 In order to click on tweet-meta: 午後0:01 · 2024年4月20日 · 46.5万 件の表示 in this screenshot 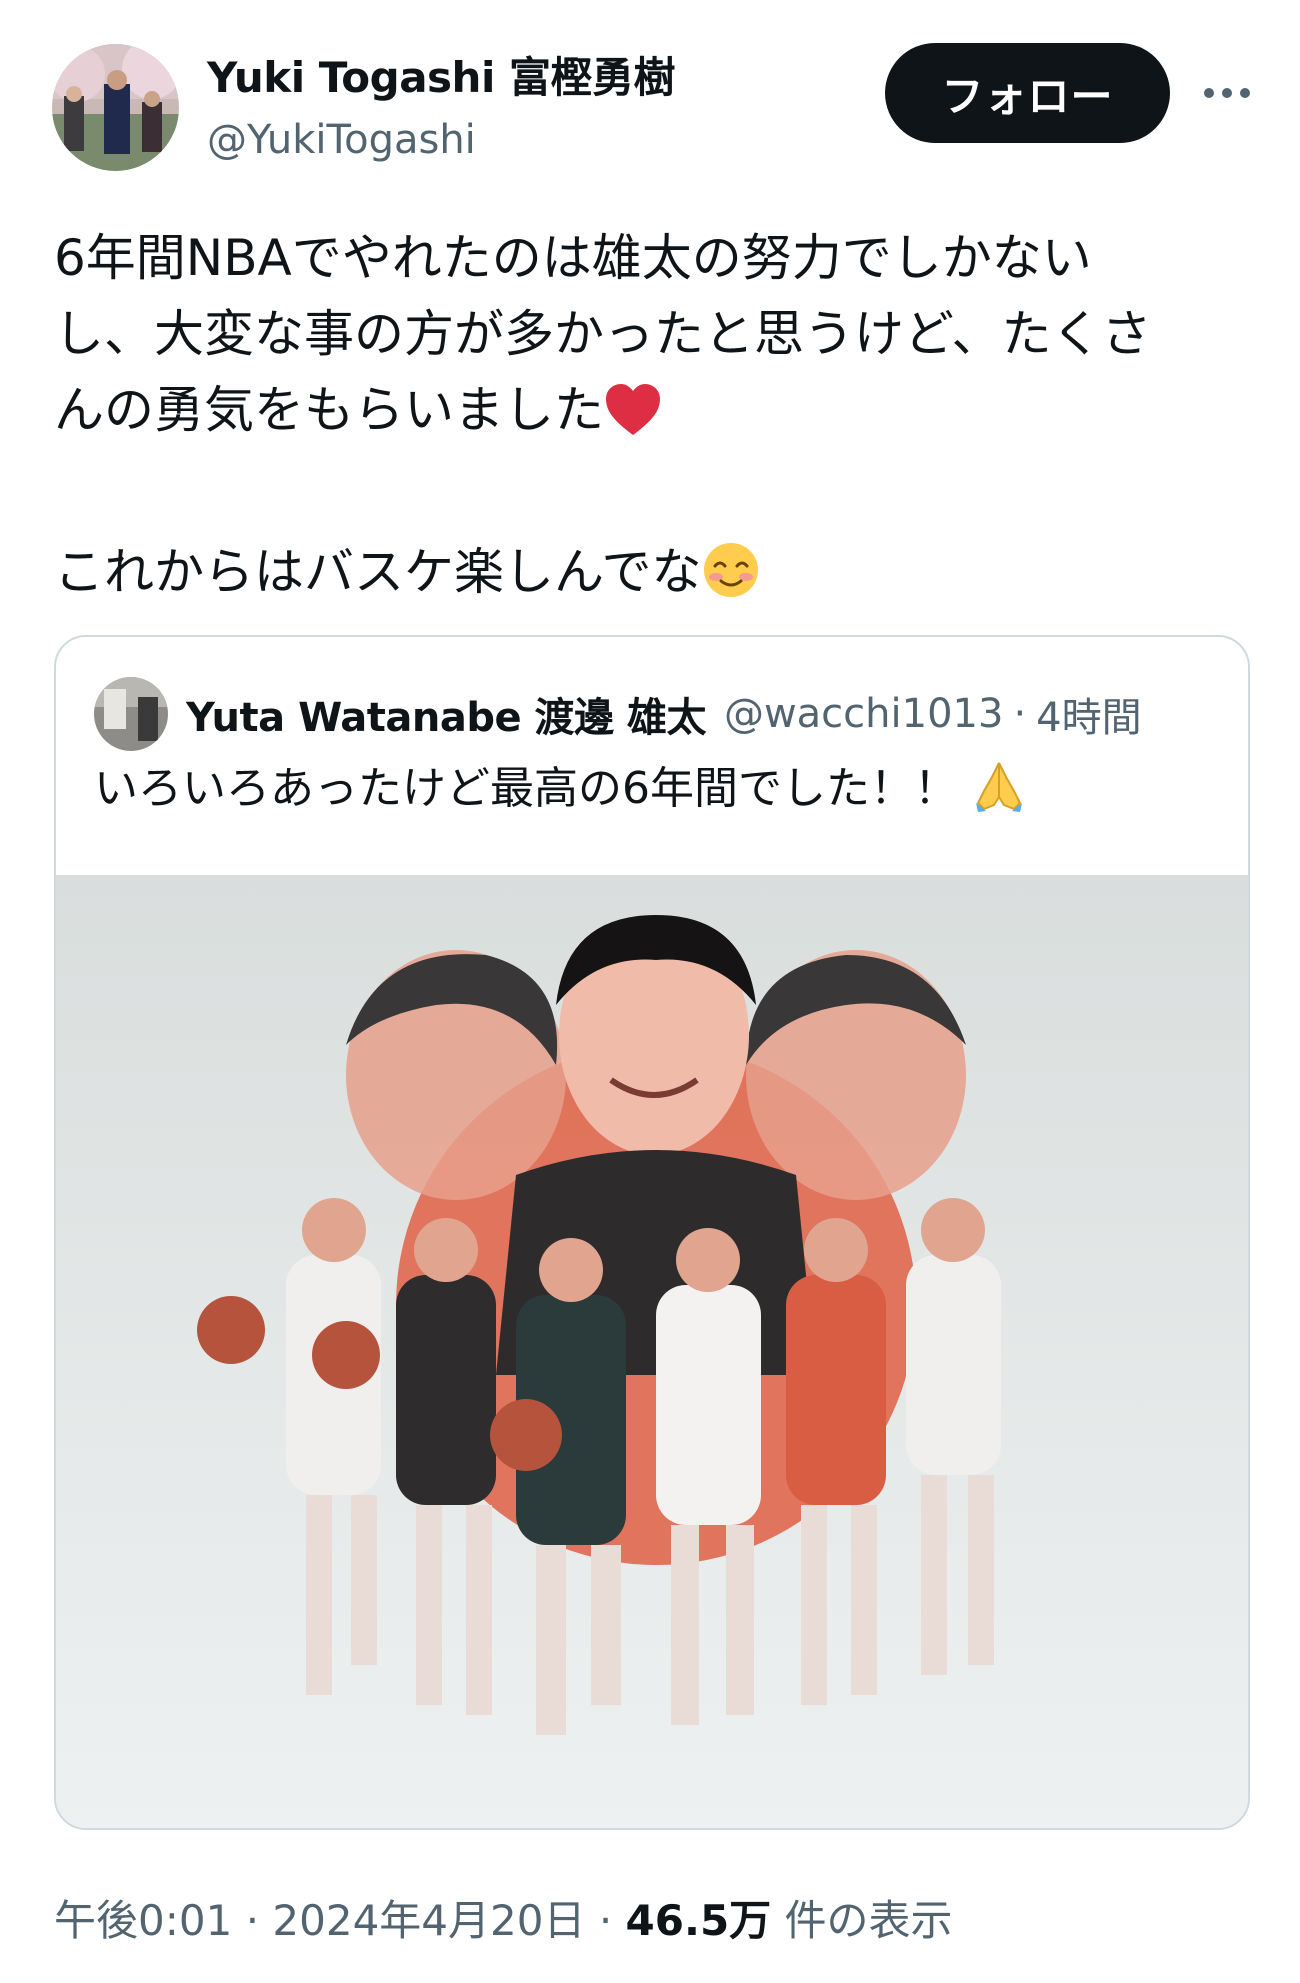, I will do `click(503, 1917)`.